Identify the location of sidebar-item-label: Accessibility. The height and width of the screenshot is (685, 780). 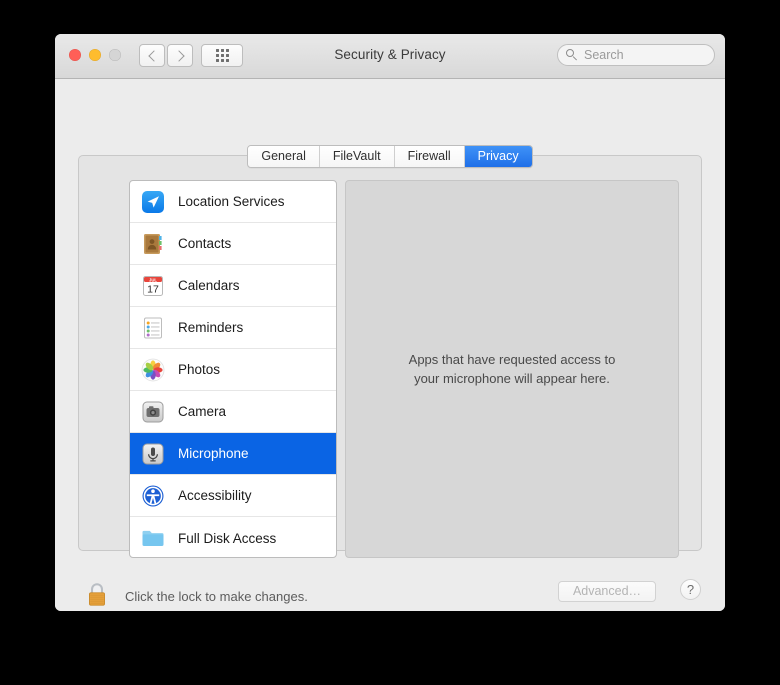
(215, 495).